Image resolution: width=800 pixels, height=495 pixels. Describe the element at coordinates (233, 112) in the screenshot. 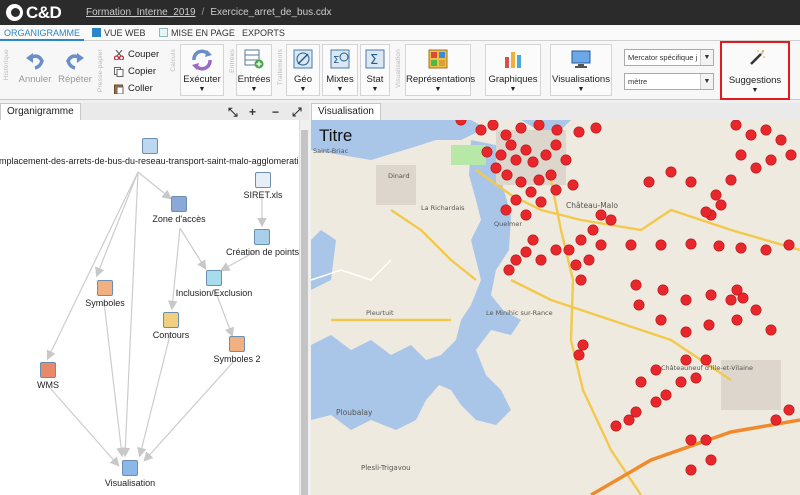

I see `fit-view-icon: ⤡` at that location.